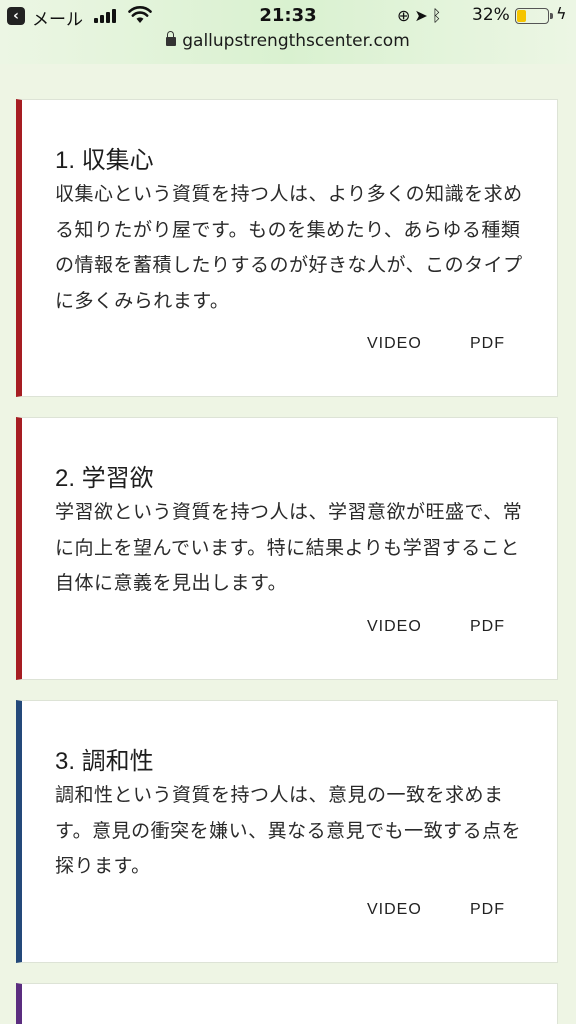  I want to click on card-title: 2. 学習欲, so click(104, 478).